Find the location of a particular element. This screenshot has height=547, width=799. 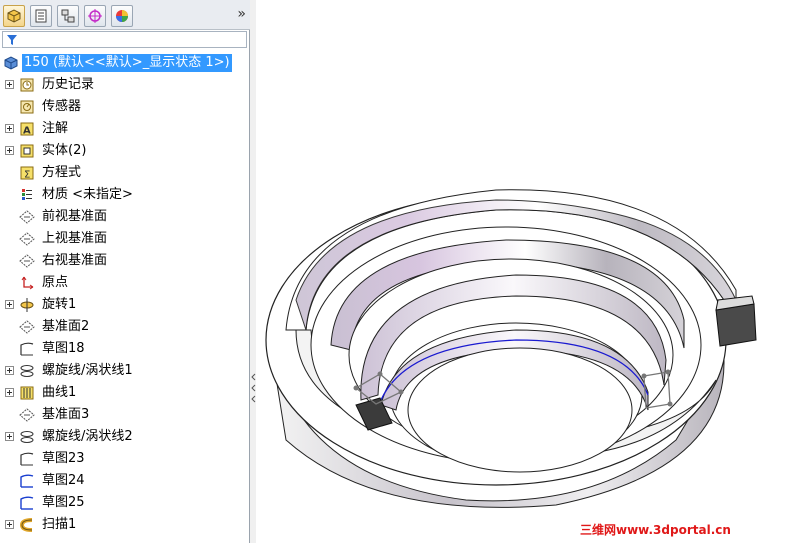

tree-item-label: 旋转1 is located at coordinates (59, 304).